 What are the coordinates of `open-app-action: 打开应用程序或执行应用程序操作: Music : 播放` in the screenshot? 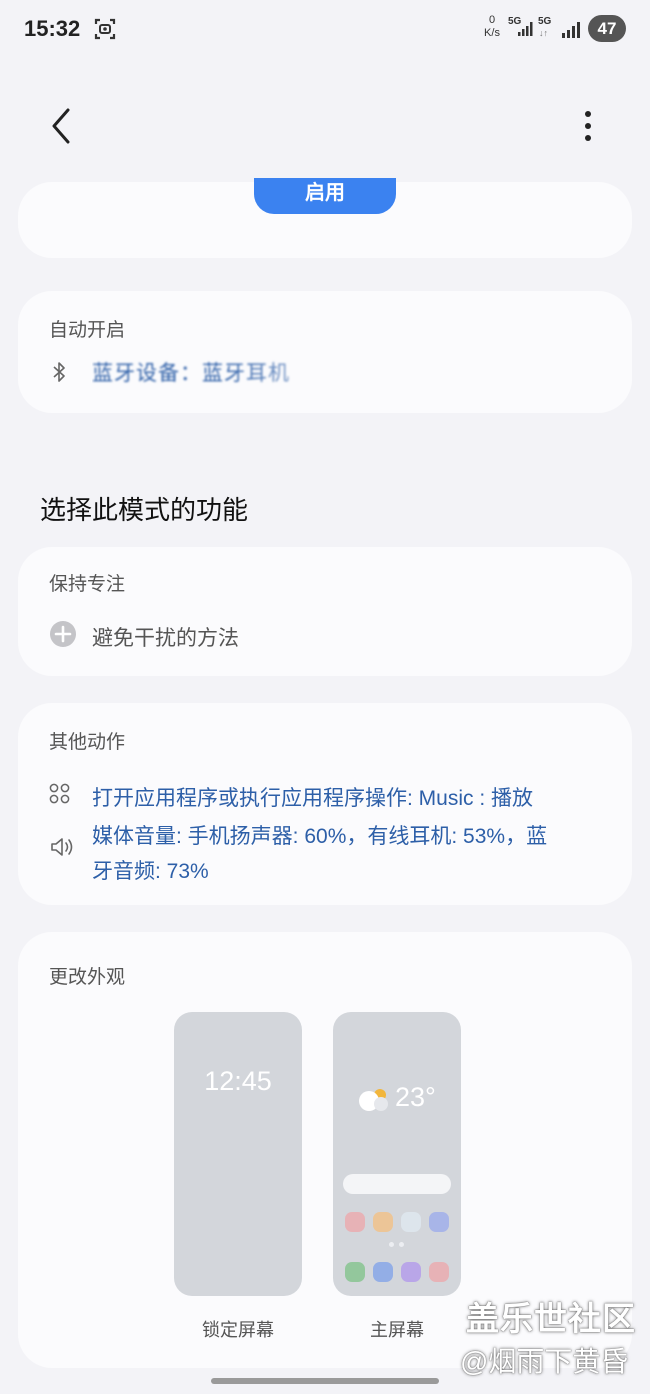 It's located at (312, 797).